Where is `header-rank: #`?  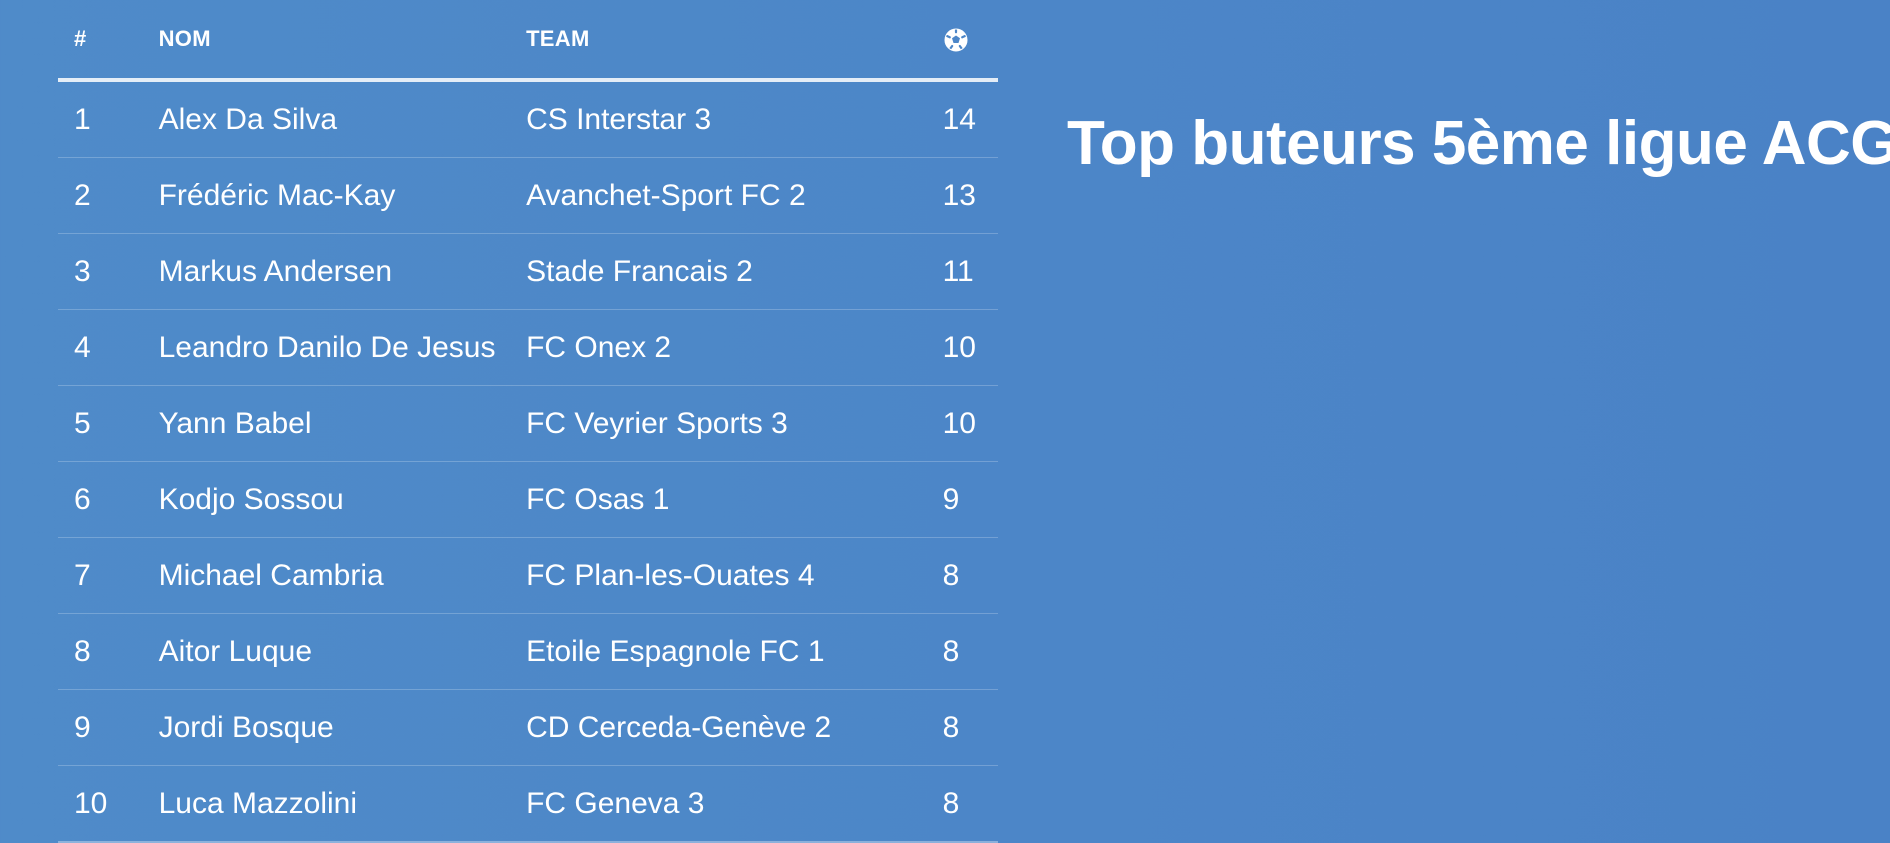
header-rank: # is located at coordinates (108, 41).